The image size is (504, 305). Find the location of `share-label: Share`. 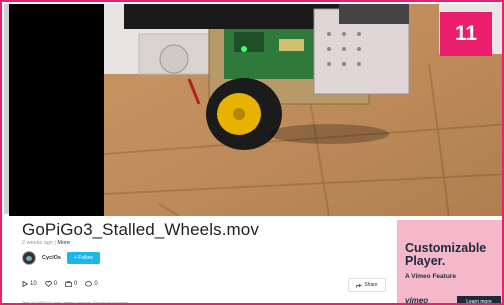

share-label: Share is located at coordinates (371, 285).